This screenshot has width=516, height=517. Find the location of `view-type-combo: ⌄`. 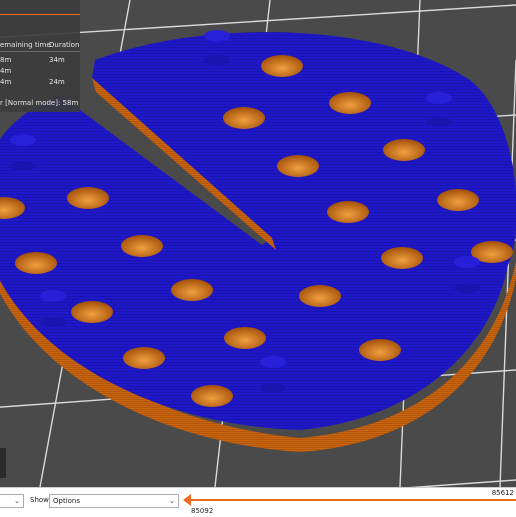

view-type-combo: ⌄ is located at coordinates (12, 501).